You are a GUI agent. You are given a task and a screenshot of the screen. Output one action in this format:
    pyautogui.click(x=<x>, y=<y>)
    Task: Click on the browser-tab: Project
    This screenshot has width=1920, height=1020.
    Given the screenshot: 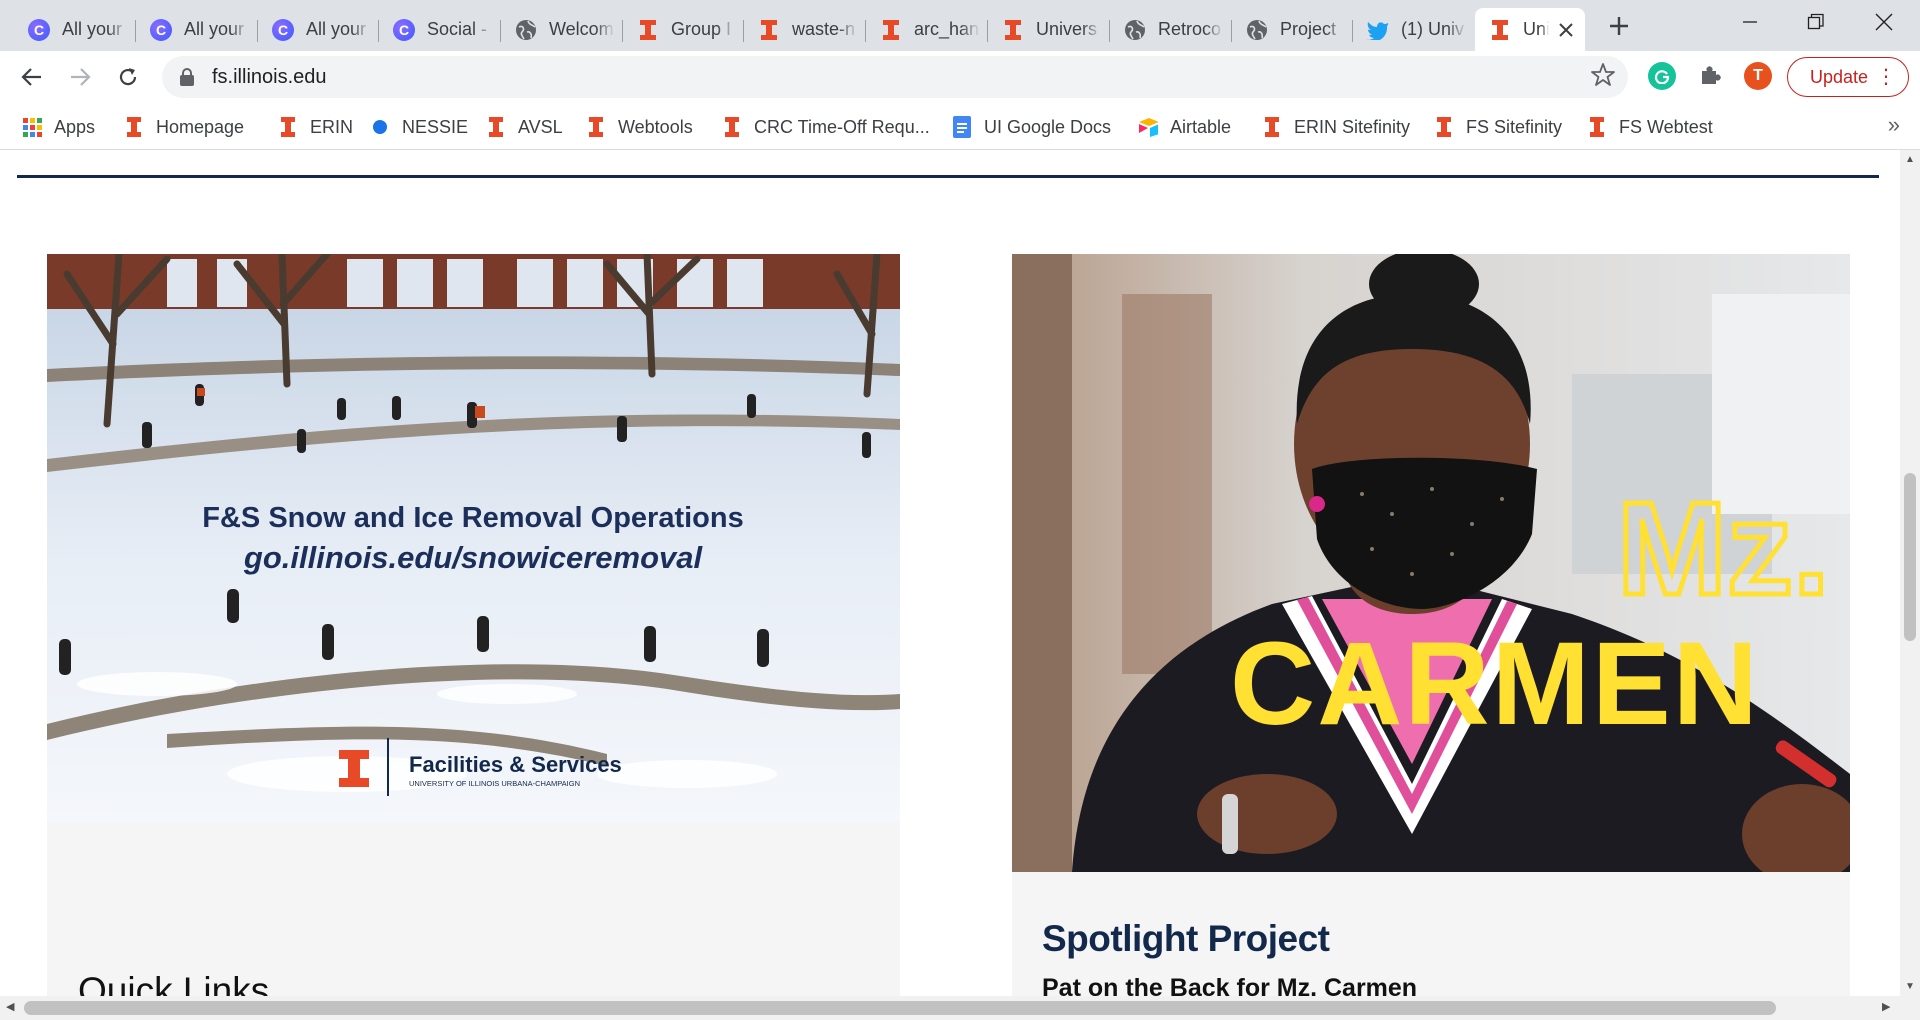 What is the action you would take?
    pyautogui.click(x=1292, y=29)
    